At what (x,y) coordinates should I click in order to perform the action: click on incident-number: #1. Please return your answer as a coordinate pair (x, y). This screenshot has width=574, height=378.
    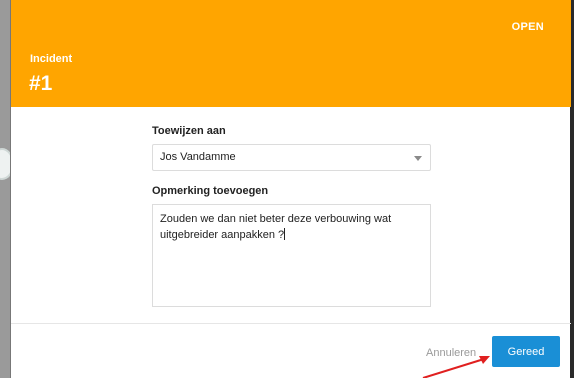
    Looking at the image, I should click on (41, 83).